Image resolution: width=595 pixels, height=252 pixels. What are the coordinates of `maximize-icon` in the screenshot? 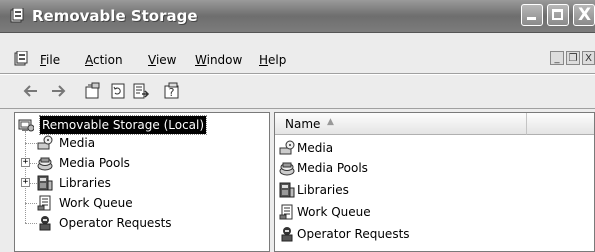 It's located at (557, 14).